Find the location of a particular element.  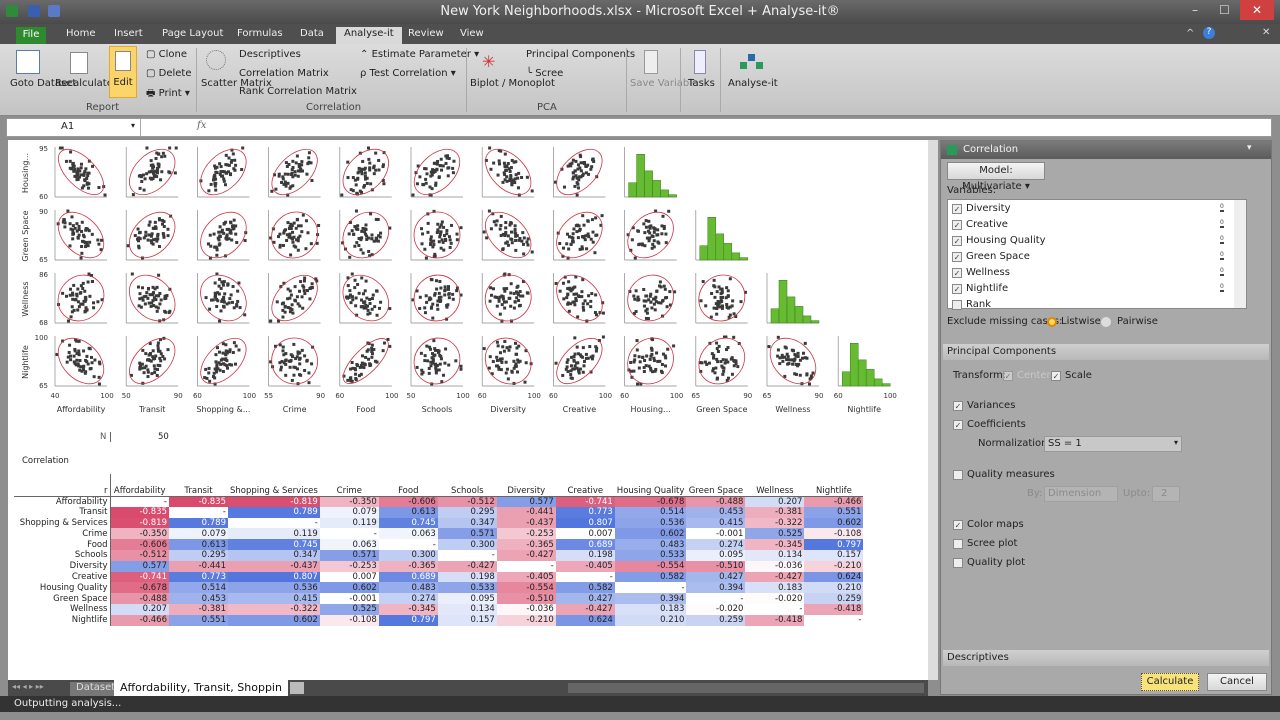

cancel-button: Cancel is located at coordinates (1237, 682).